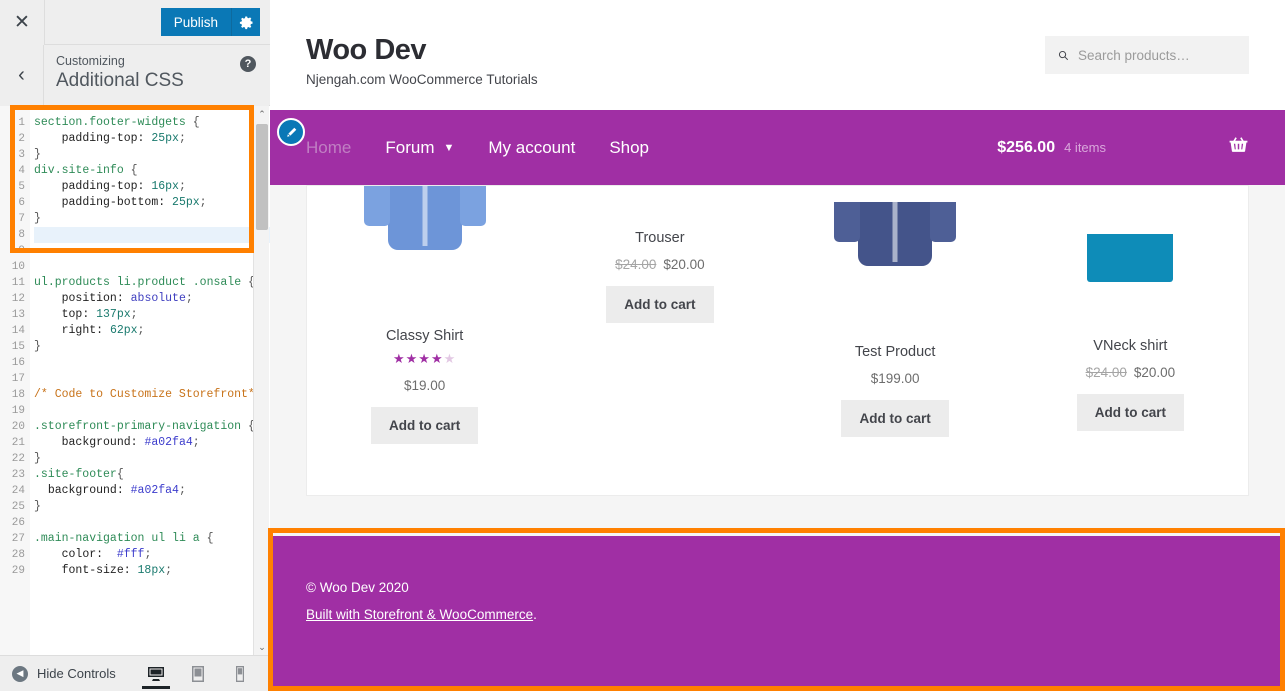 The image size is (1285, 691). I want to click on publish-group: Publish, so click(210, 22).